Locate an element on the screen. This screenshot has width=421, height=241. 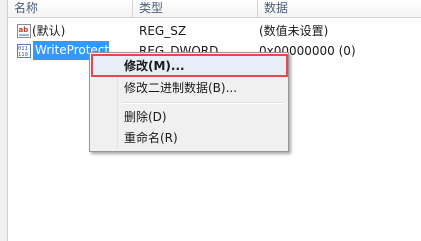
menu-item-delete: 删除(D) is located at coordinates (189, 117).